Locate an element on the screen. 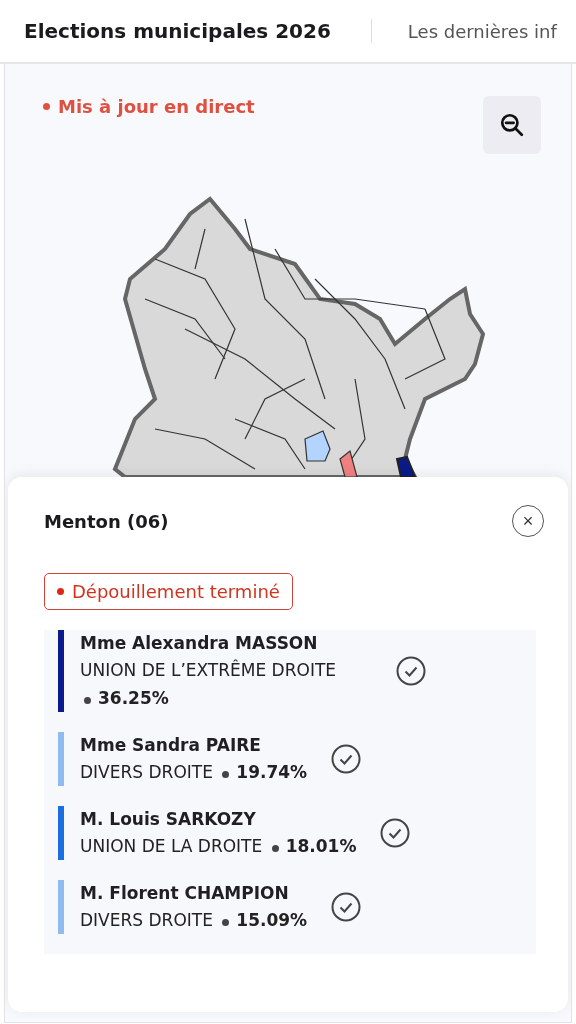 This screenshot has height=1024, width=576. zoom-out-button is located at coordinates (512, 125).